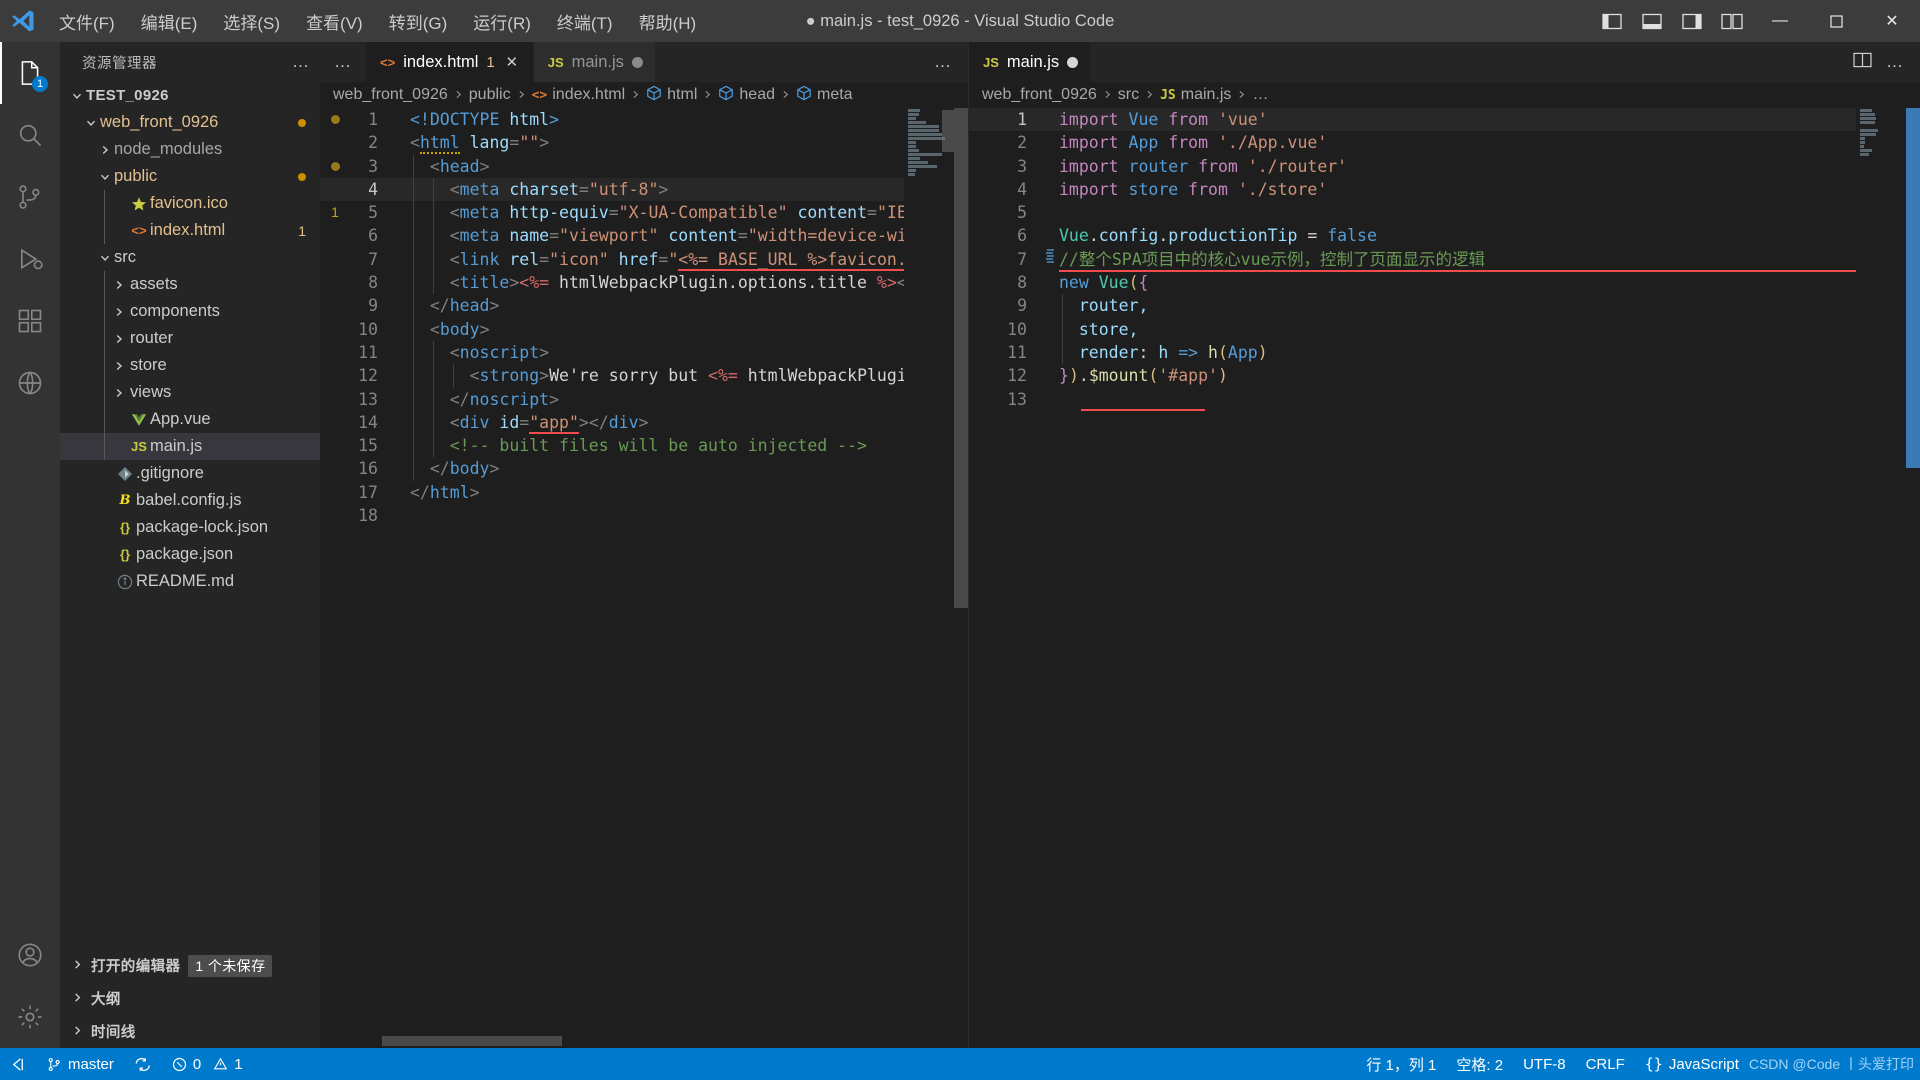 This screenshot has height=1080, width=1920. I want to click on tree-folder-item: router, so click(190, 338).